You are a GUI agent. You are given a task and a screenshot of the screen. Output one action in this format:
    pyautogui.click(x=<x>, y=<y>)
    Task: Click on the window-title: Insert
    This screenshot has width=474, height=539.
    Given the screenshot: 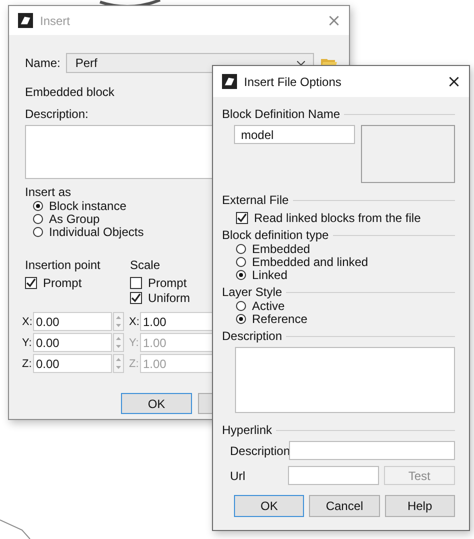 What is the action you would take?
    pyautogui.click(x=55, y=21)
    